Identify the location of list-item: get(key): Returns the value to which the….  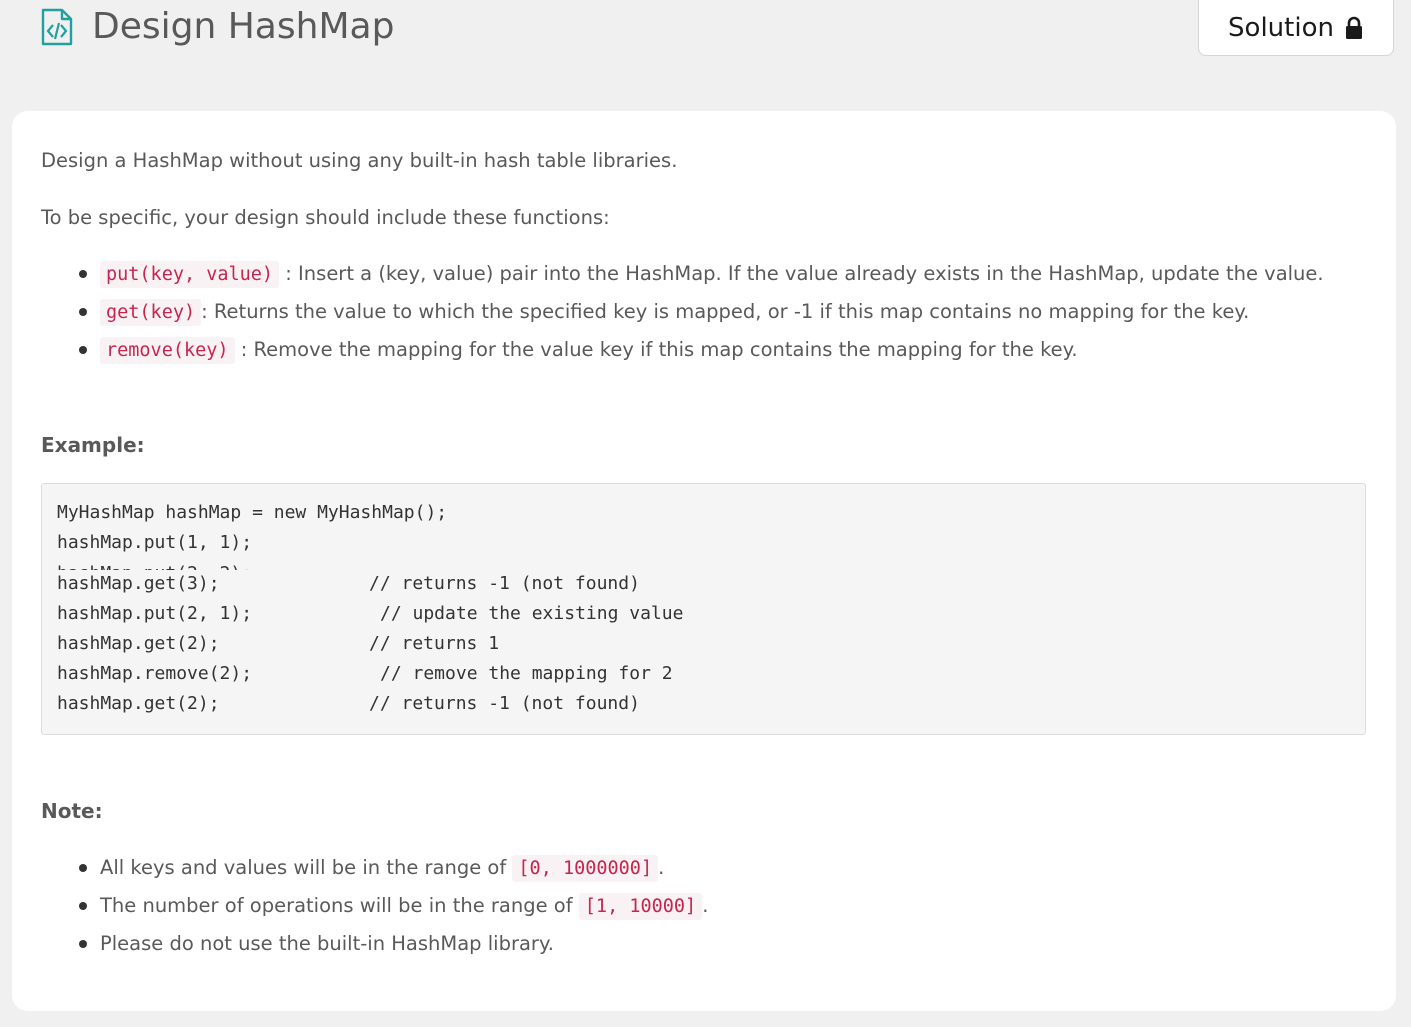
(692, 312).